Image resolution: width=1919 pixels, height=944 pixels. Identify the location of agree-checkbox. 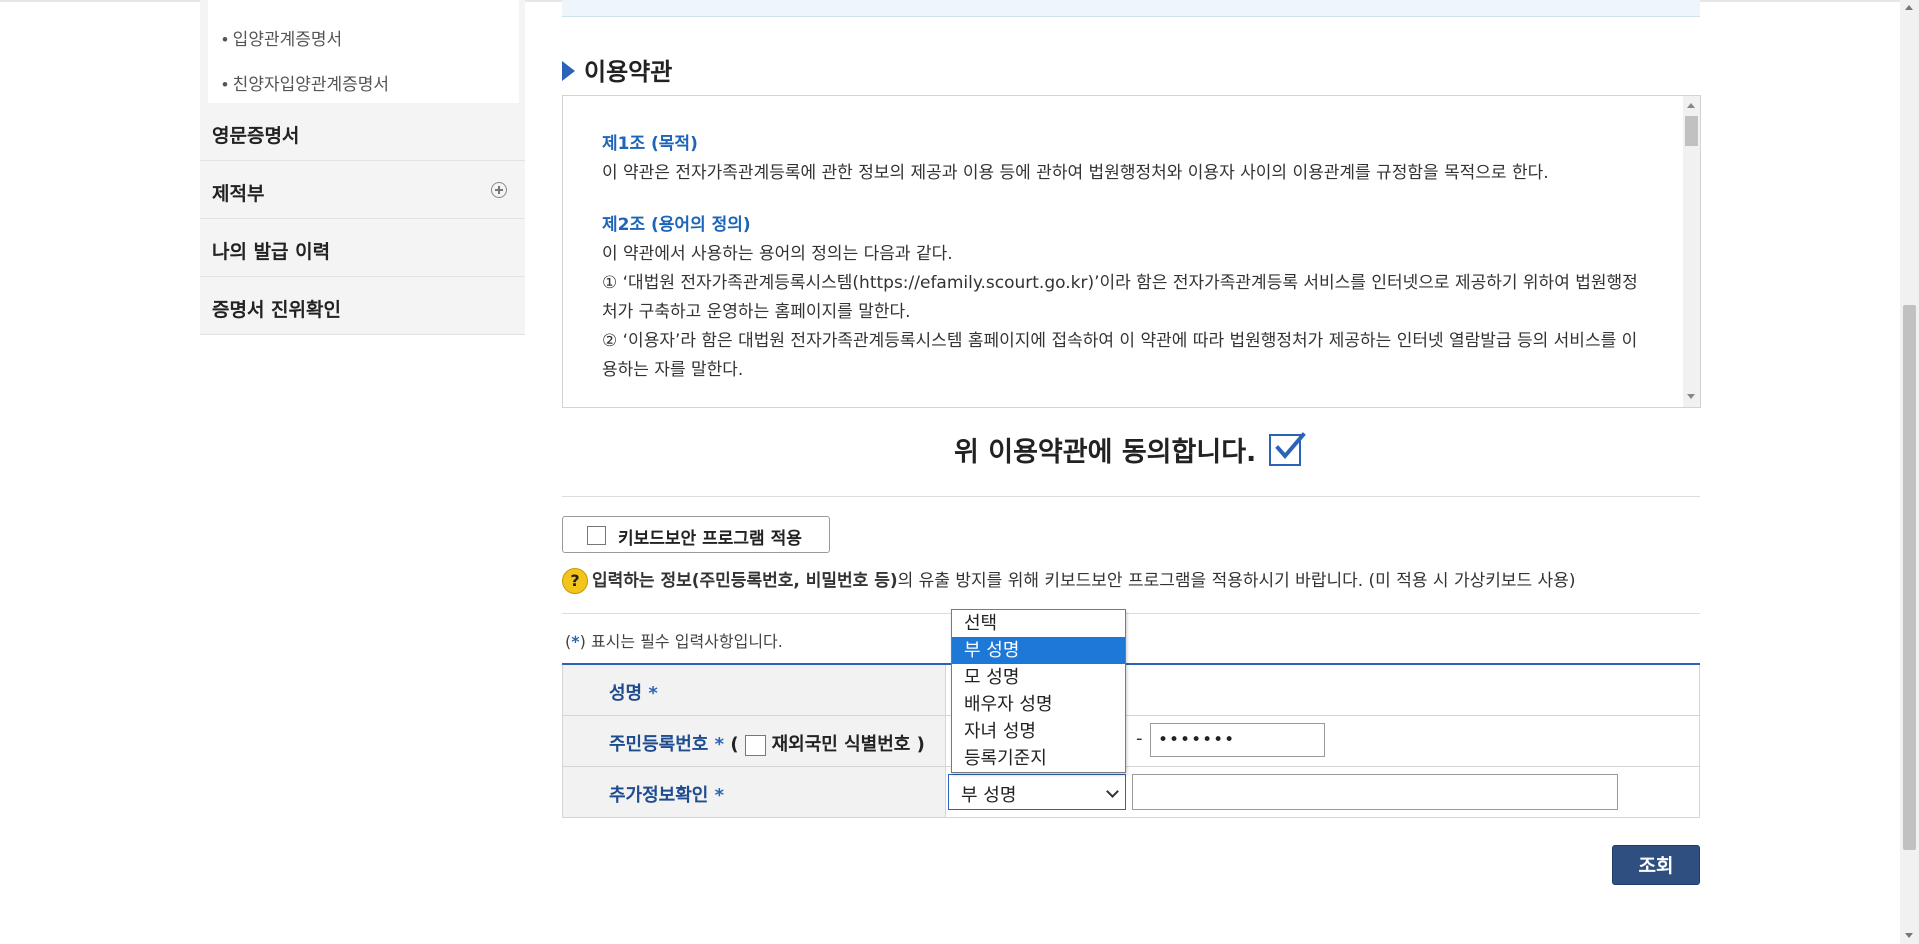
(1287, 449).